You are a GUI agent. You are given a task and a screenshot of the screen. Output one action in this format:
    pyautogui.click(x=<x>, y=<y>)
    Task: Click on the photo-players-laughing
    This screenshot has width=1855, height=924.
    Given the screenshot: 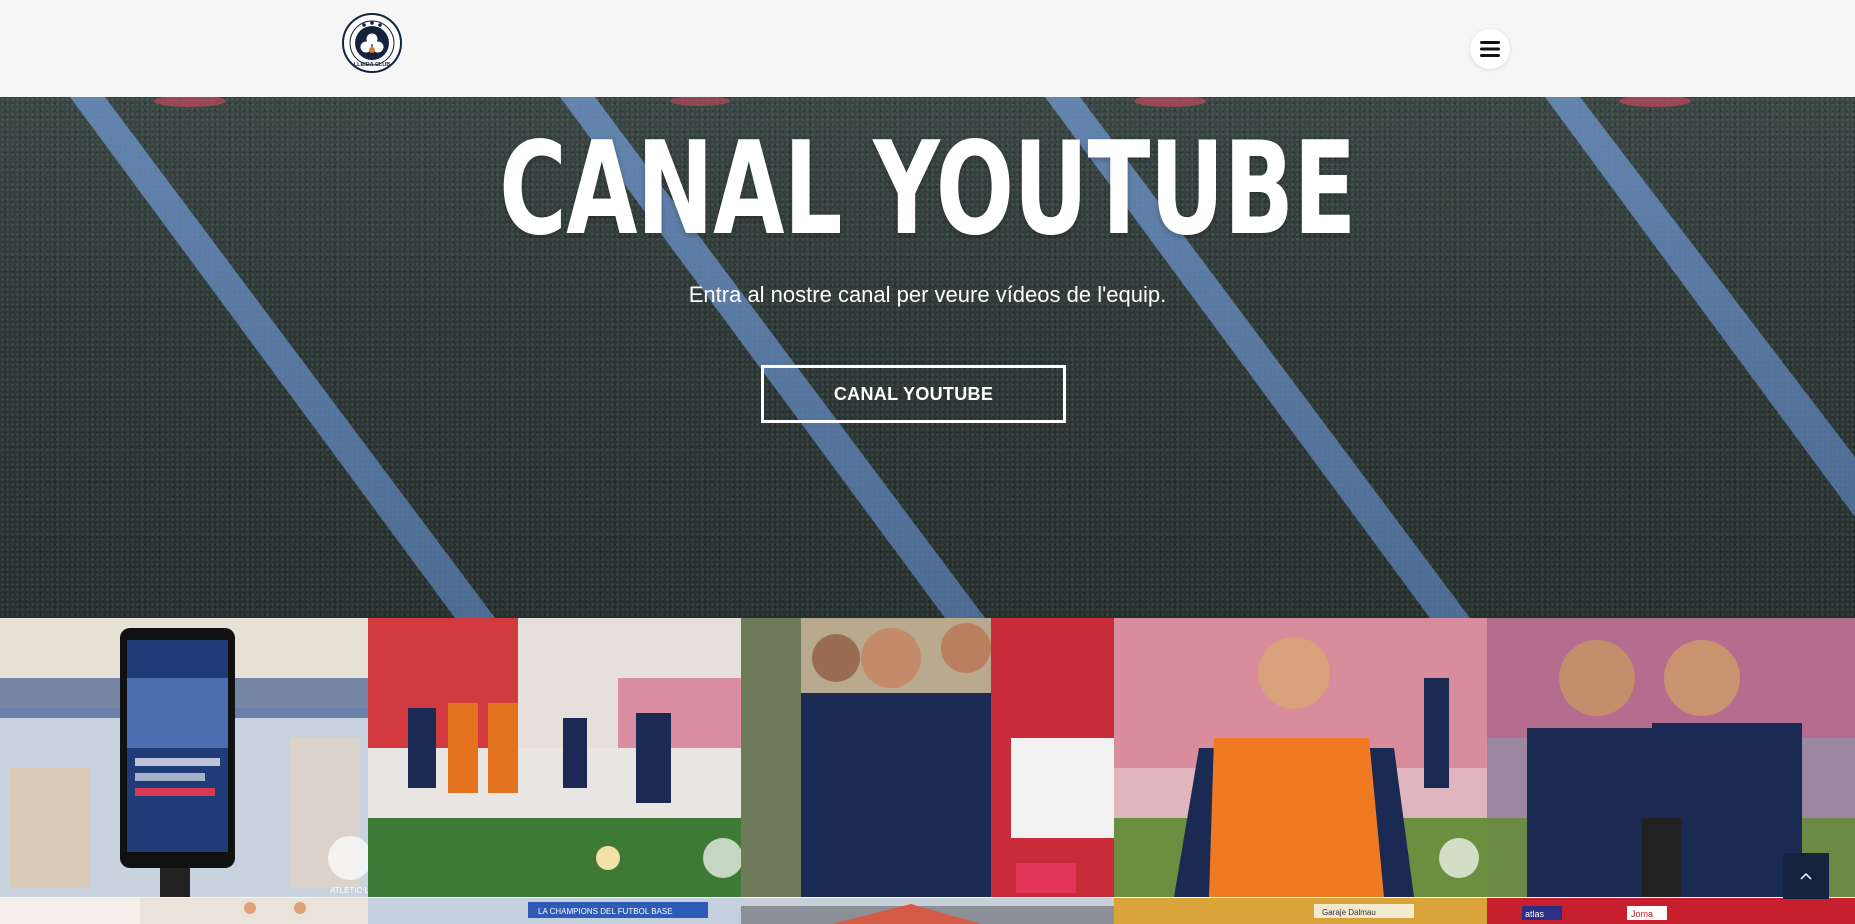 What is the action you would take?
    pyautogui.click(x=927, y=757)
    